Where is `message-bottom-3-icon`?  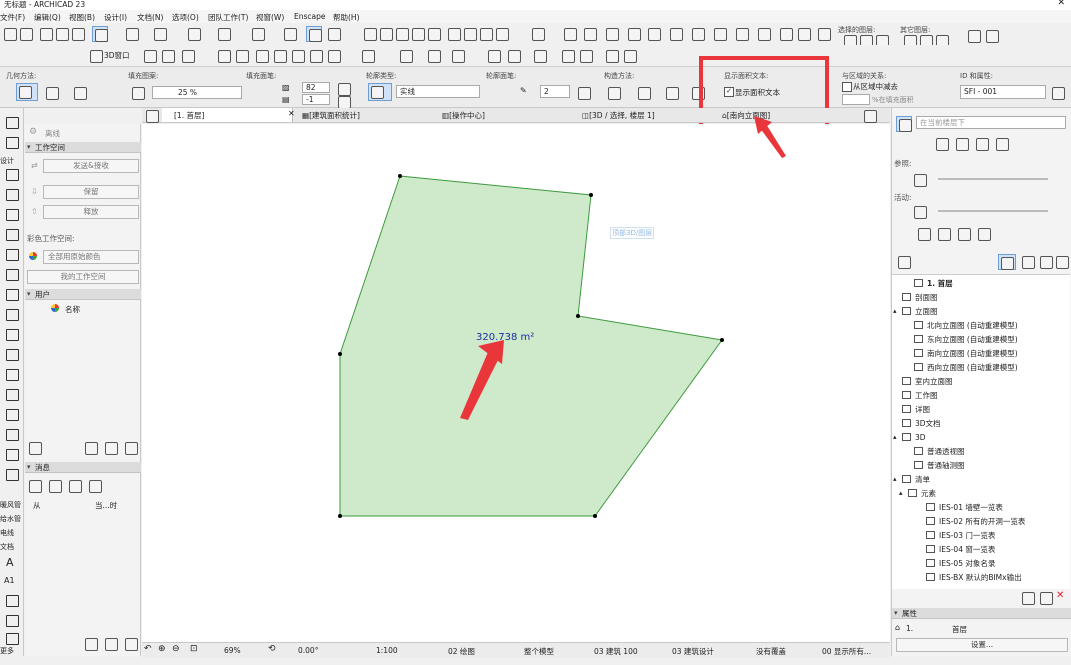
message-bottom-3-icon is located at coordinates (131, 644).